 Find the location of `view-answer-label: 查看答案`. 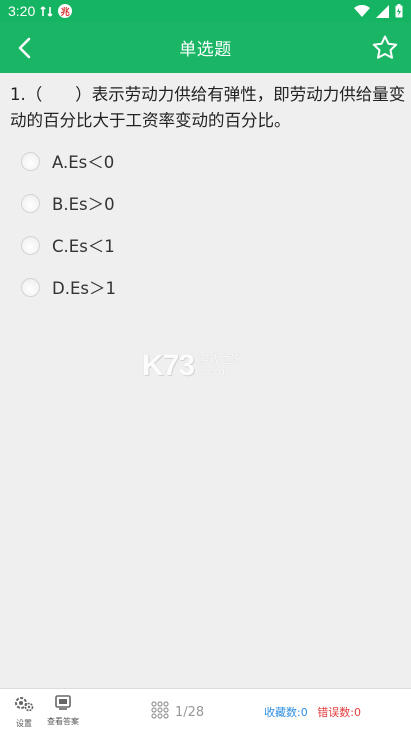

view-answer-label: 查看答案 is located at coordinates (63, 721).